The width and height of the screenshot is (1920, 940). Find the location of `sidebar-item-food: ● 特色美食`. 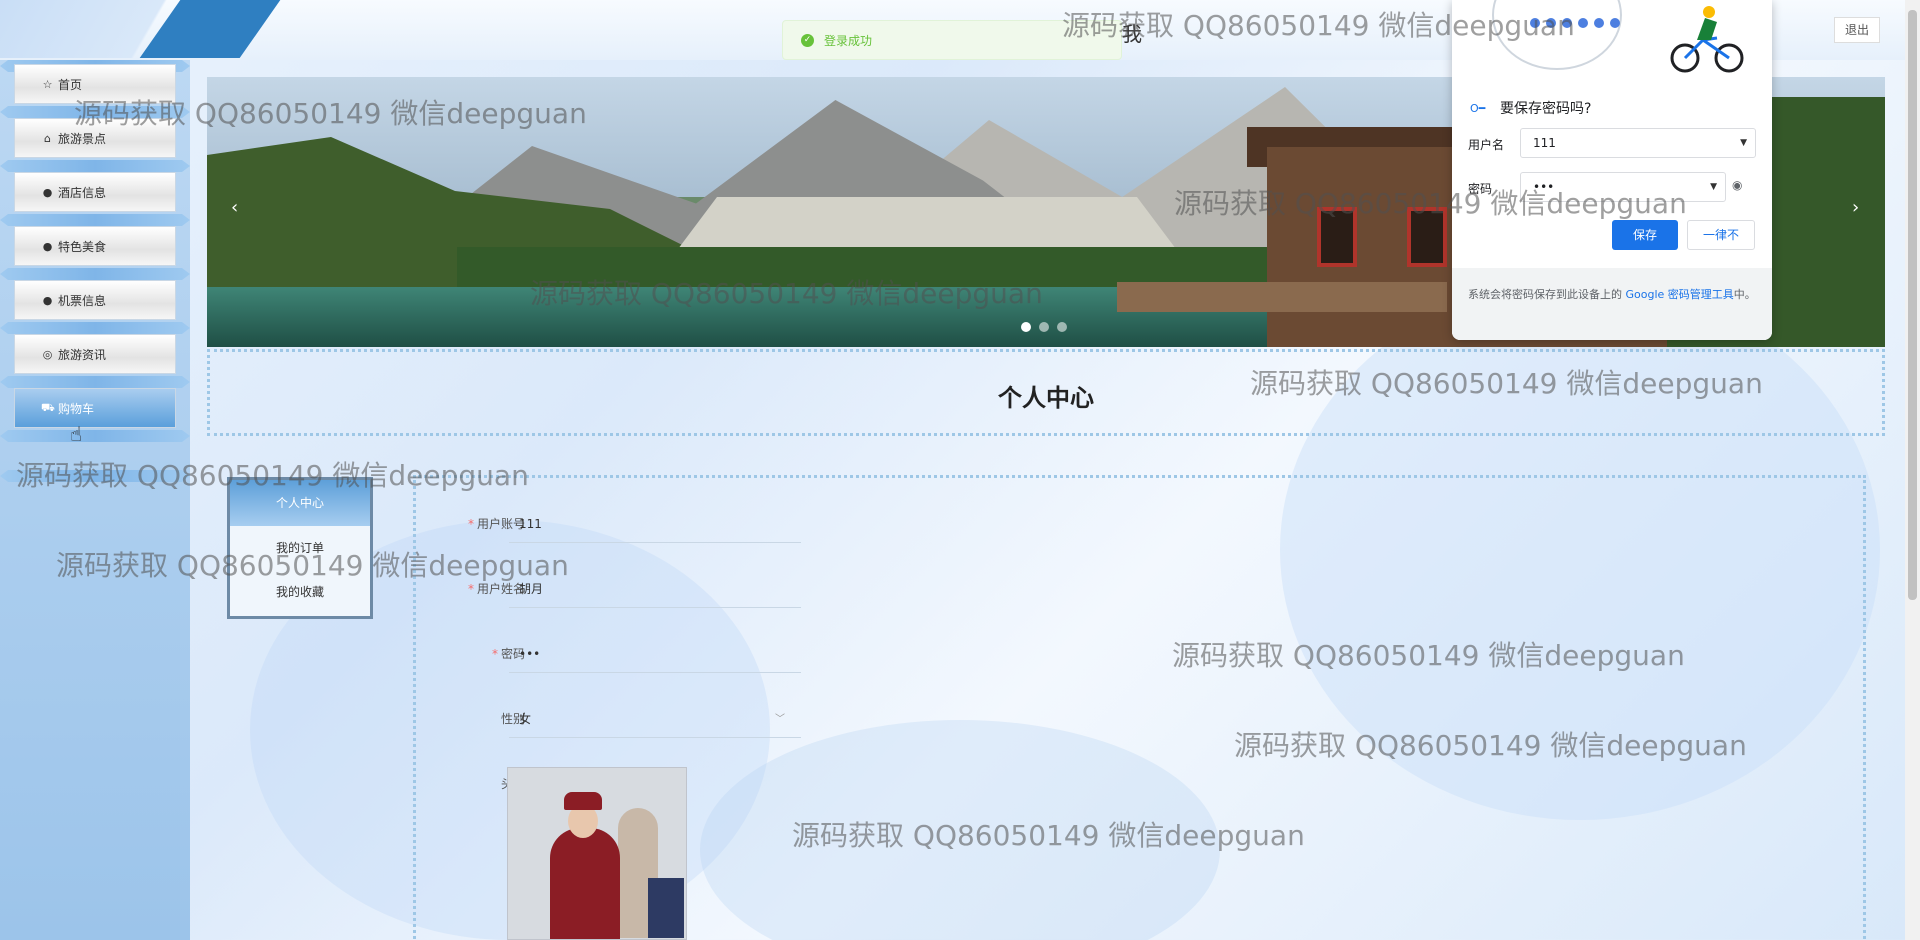

sidebar-item-food: ● 特色美食 is located at coordinates (95, 246).